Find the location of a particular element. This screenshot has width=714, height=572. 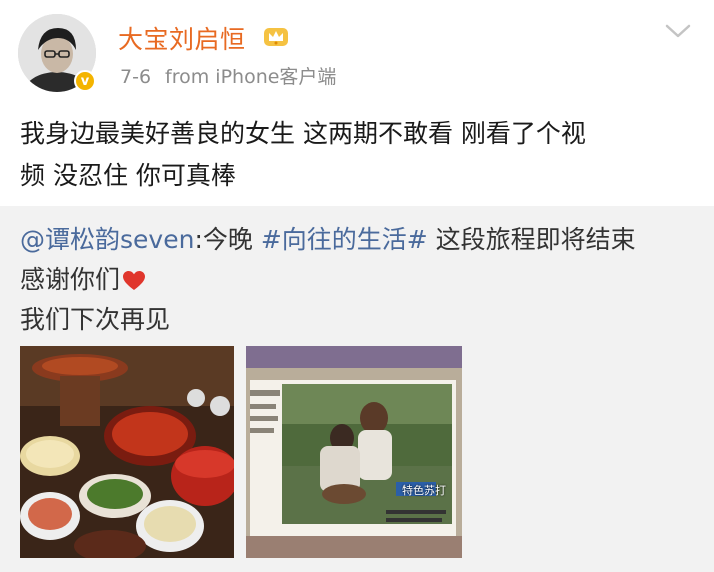

mention-link: @谭松韵seven is located at coordinates (107, 239).